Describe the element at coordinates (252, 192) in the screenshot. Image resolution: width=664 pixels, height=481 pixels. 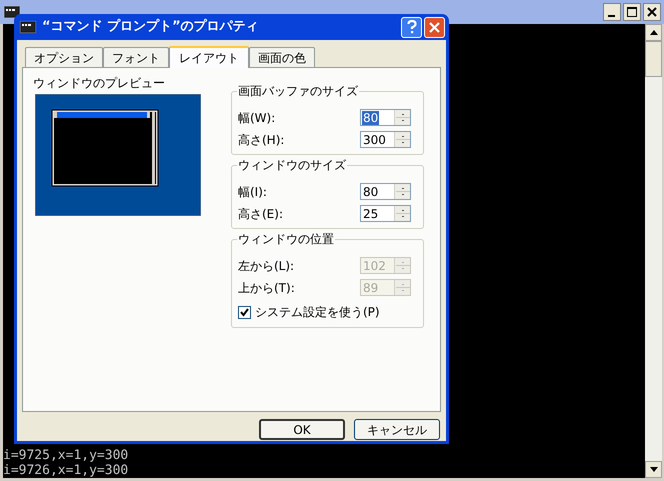
I see `field-label: 幅(I):` at that location.